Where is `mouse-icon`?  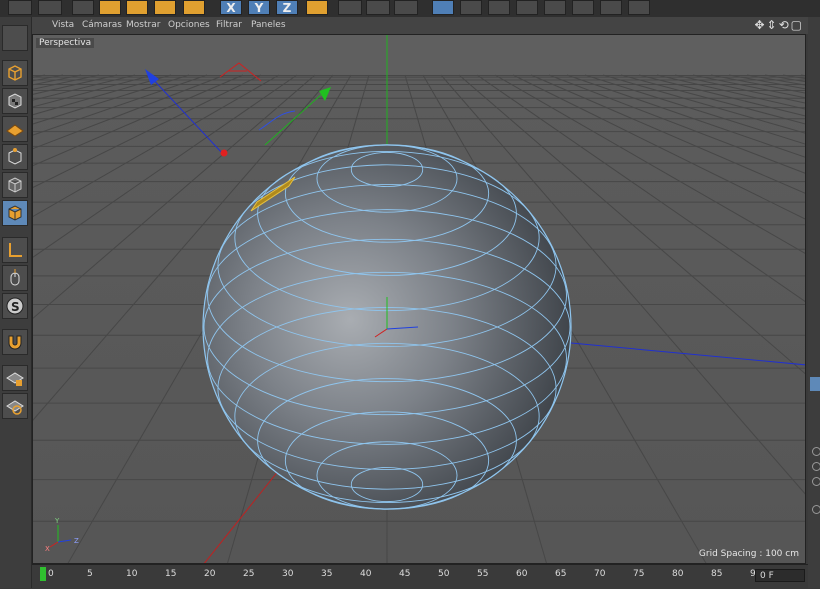 mouse-icon is located at coordinates (15, 277).